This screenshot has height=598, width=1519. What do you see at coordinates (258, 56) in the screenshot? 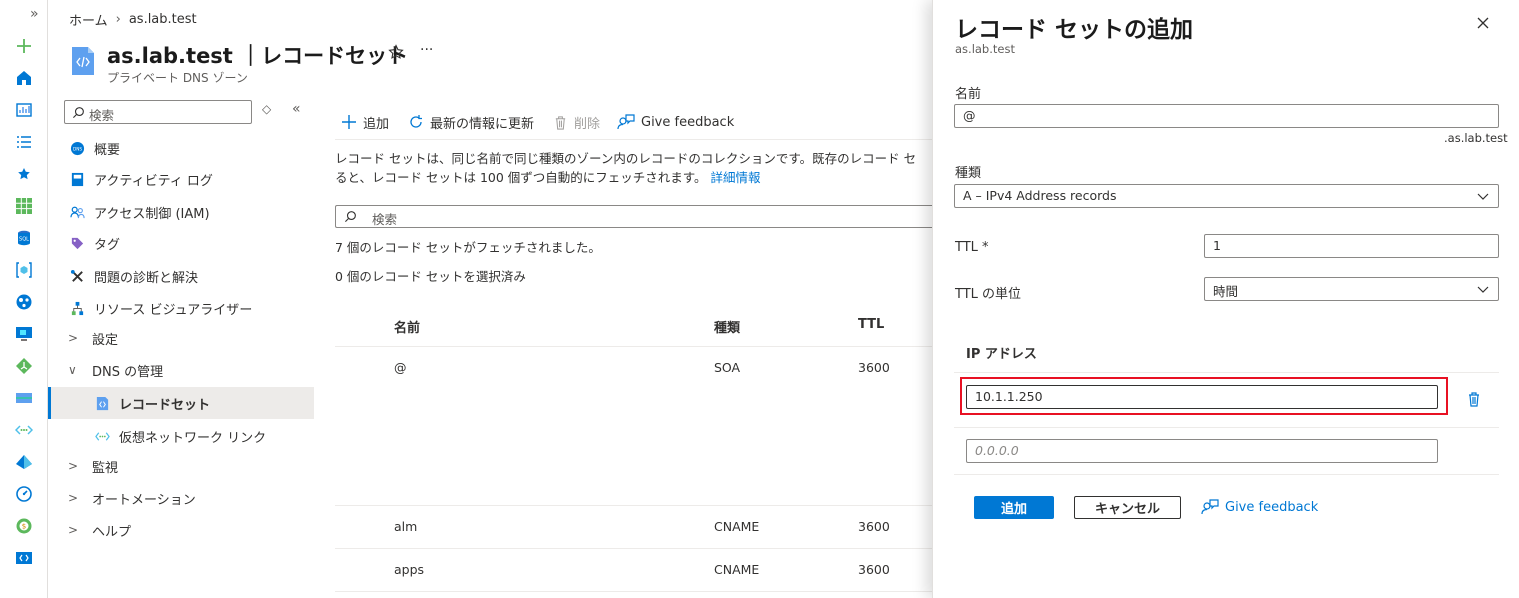
I see `page-title: as.lab.test ｜レコードセット` at bounding box center [258, 56].